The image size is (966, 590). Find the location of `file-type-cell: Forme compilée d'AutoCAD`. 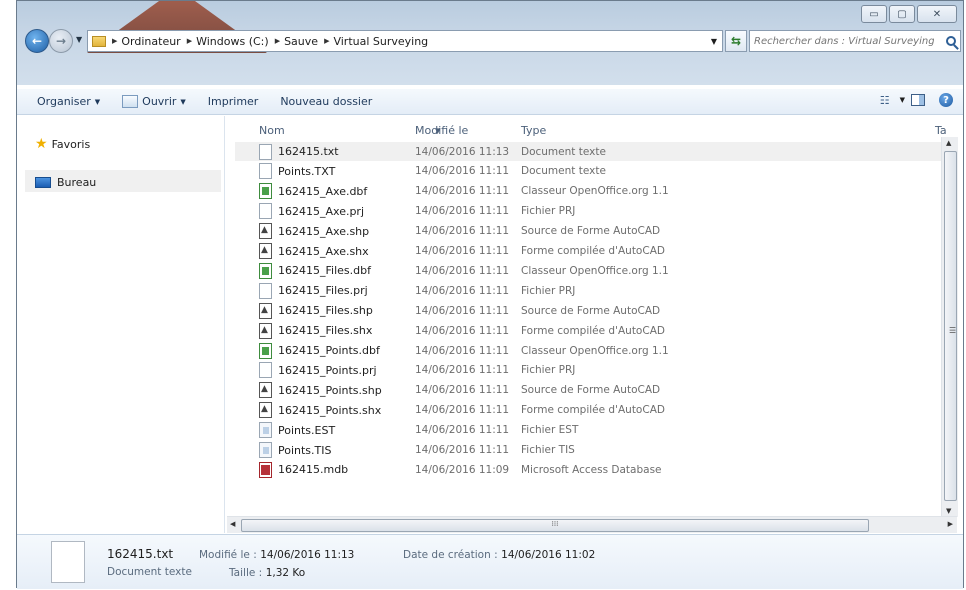

file-type-cell: Forme compilée d'AutoCAD is located at coordinates (593, 410).